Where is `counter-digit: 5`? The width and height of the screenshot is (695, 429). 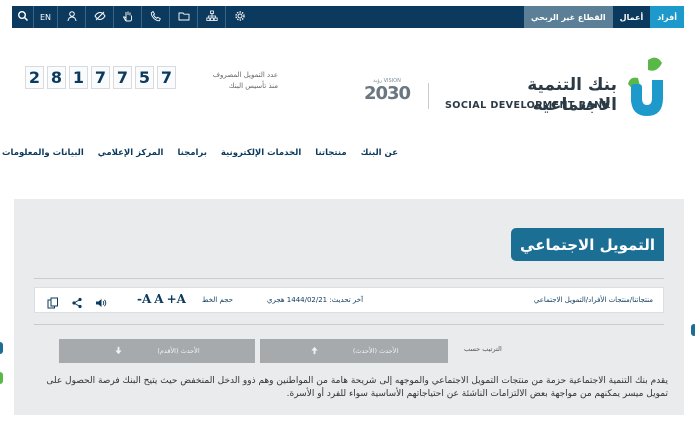 counter-digit: 5 is located at coordinates (144, 77).